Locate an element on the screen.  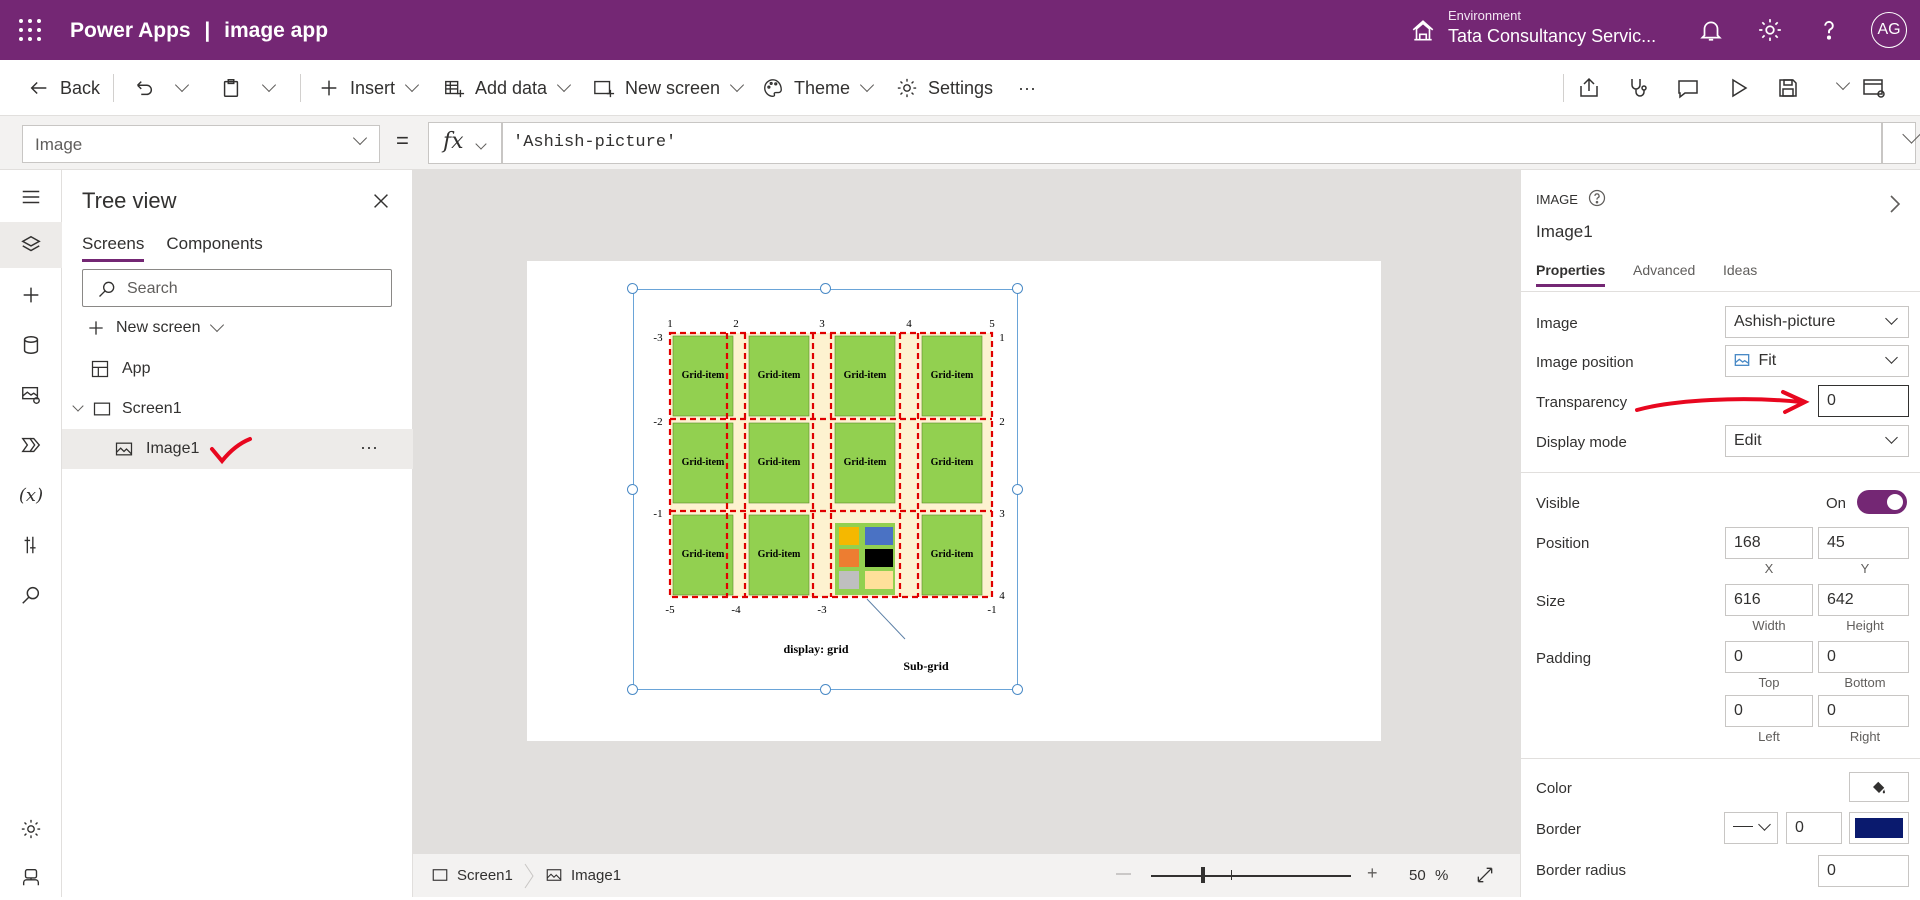
more-options-button: ··· is located at coordinates (369, 447).